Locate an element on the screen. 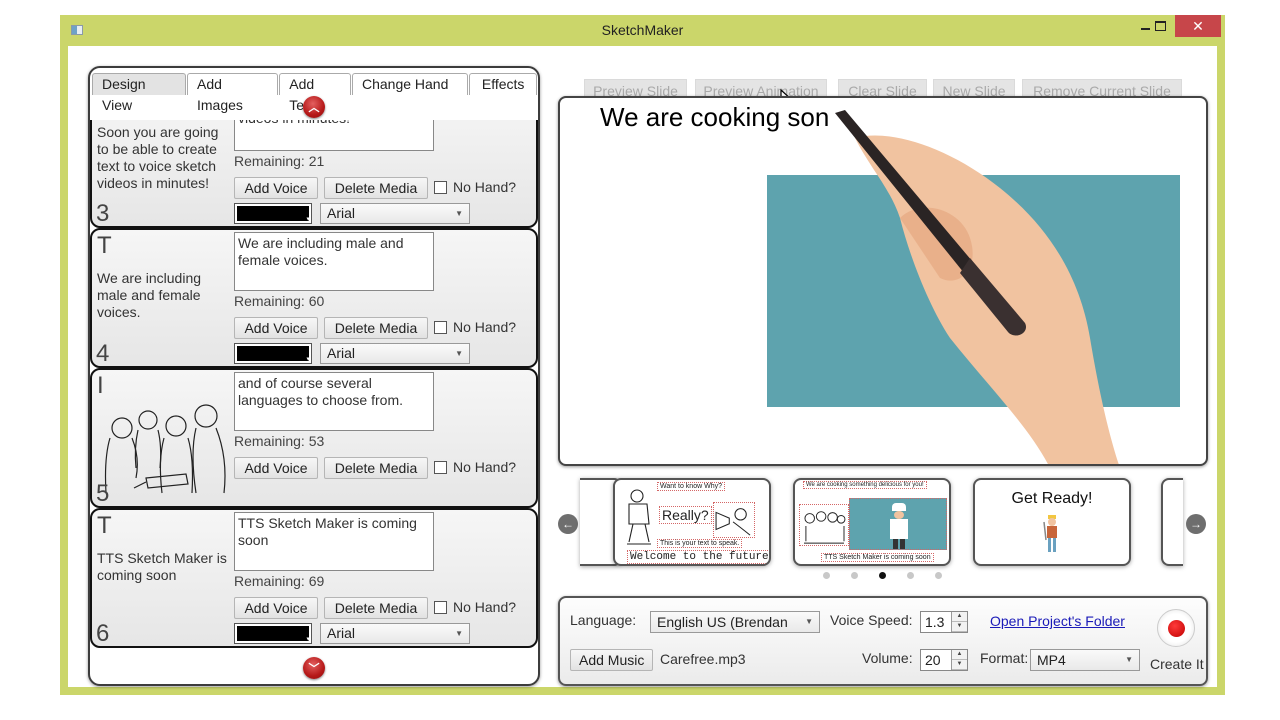 This screenshot has width=1280, height=720. format-select: MP4 ▼ is located at coordinates (1085, 660).